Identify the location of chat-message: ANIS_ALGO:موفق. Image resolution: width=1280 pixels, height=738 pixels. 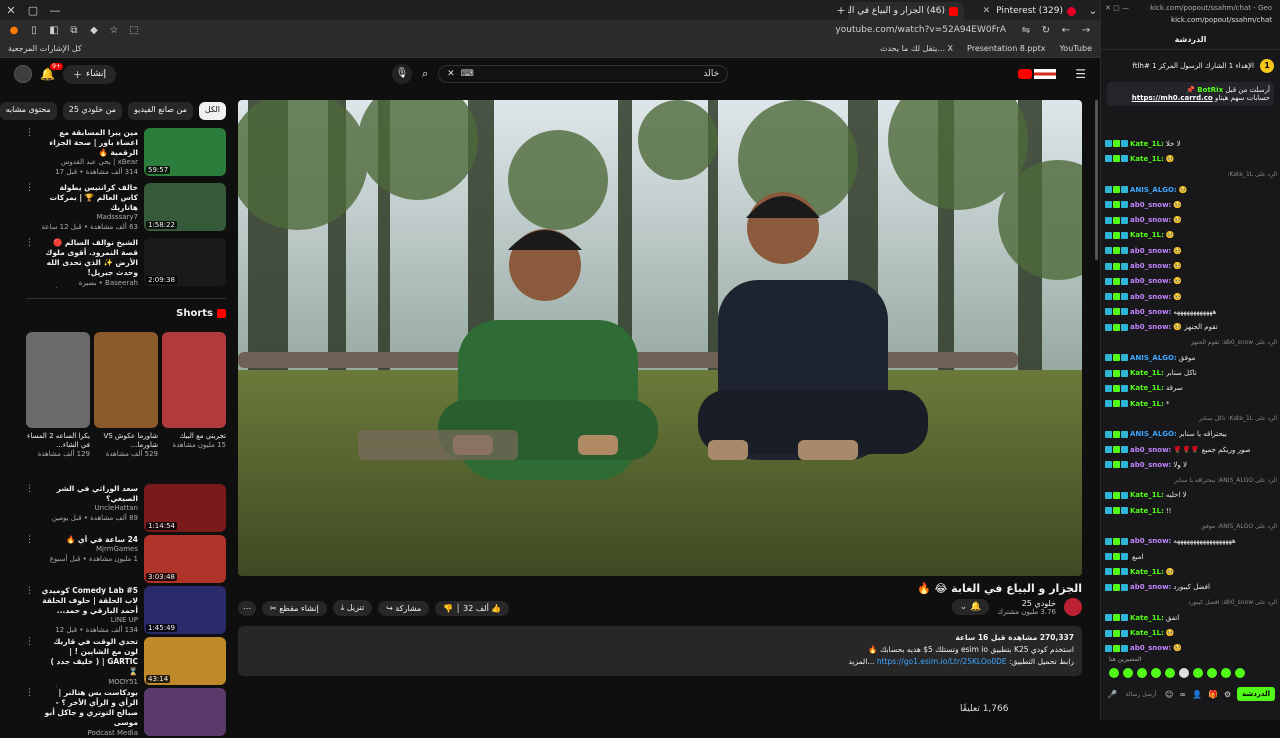
(1191, 357).